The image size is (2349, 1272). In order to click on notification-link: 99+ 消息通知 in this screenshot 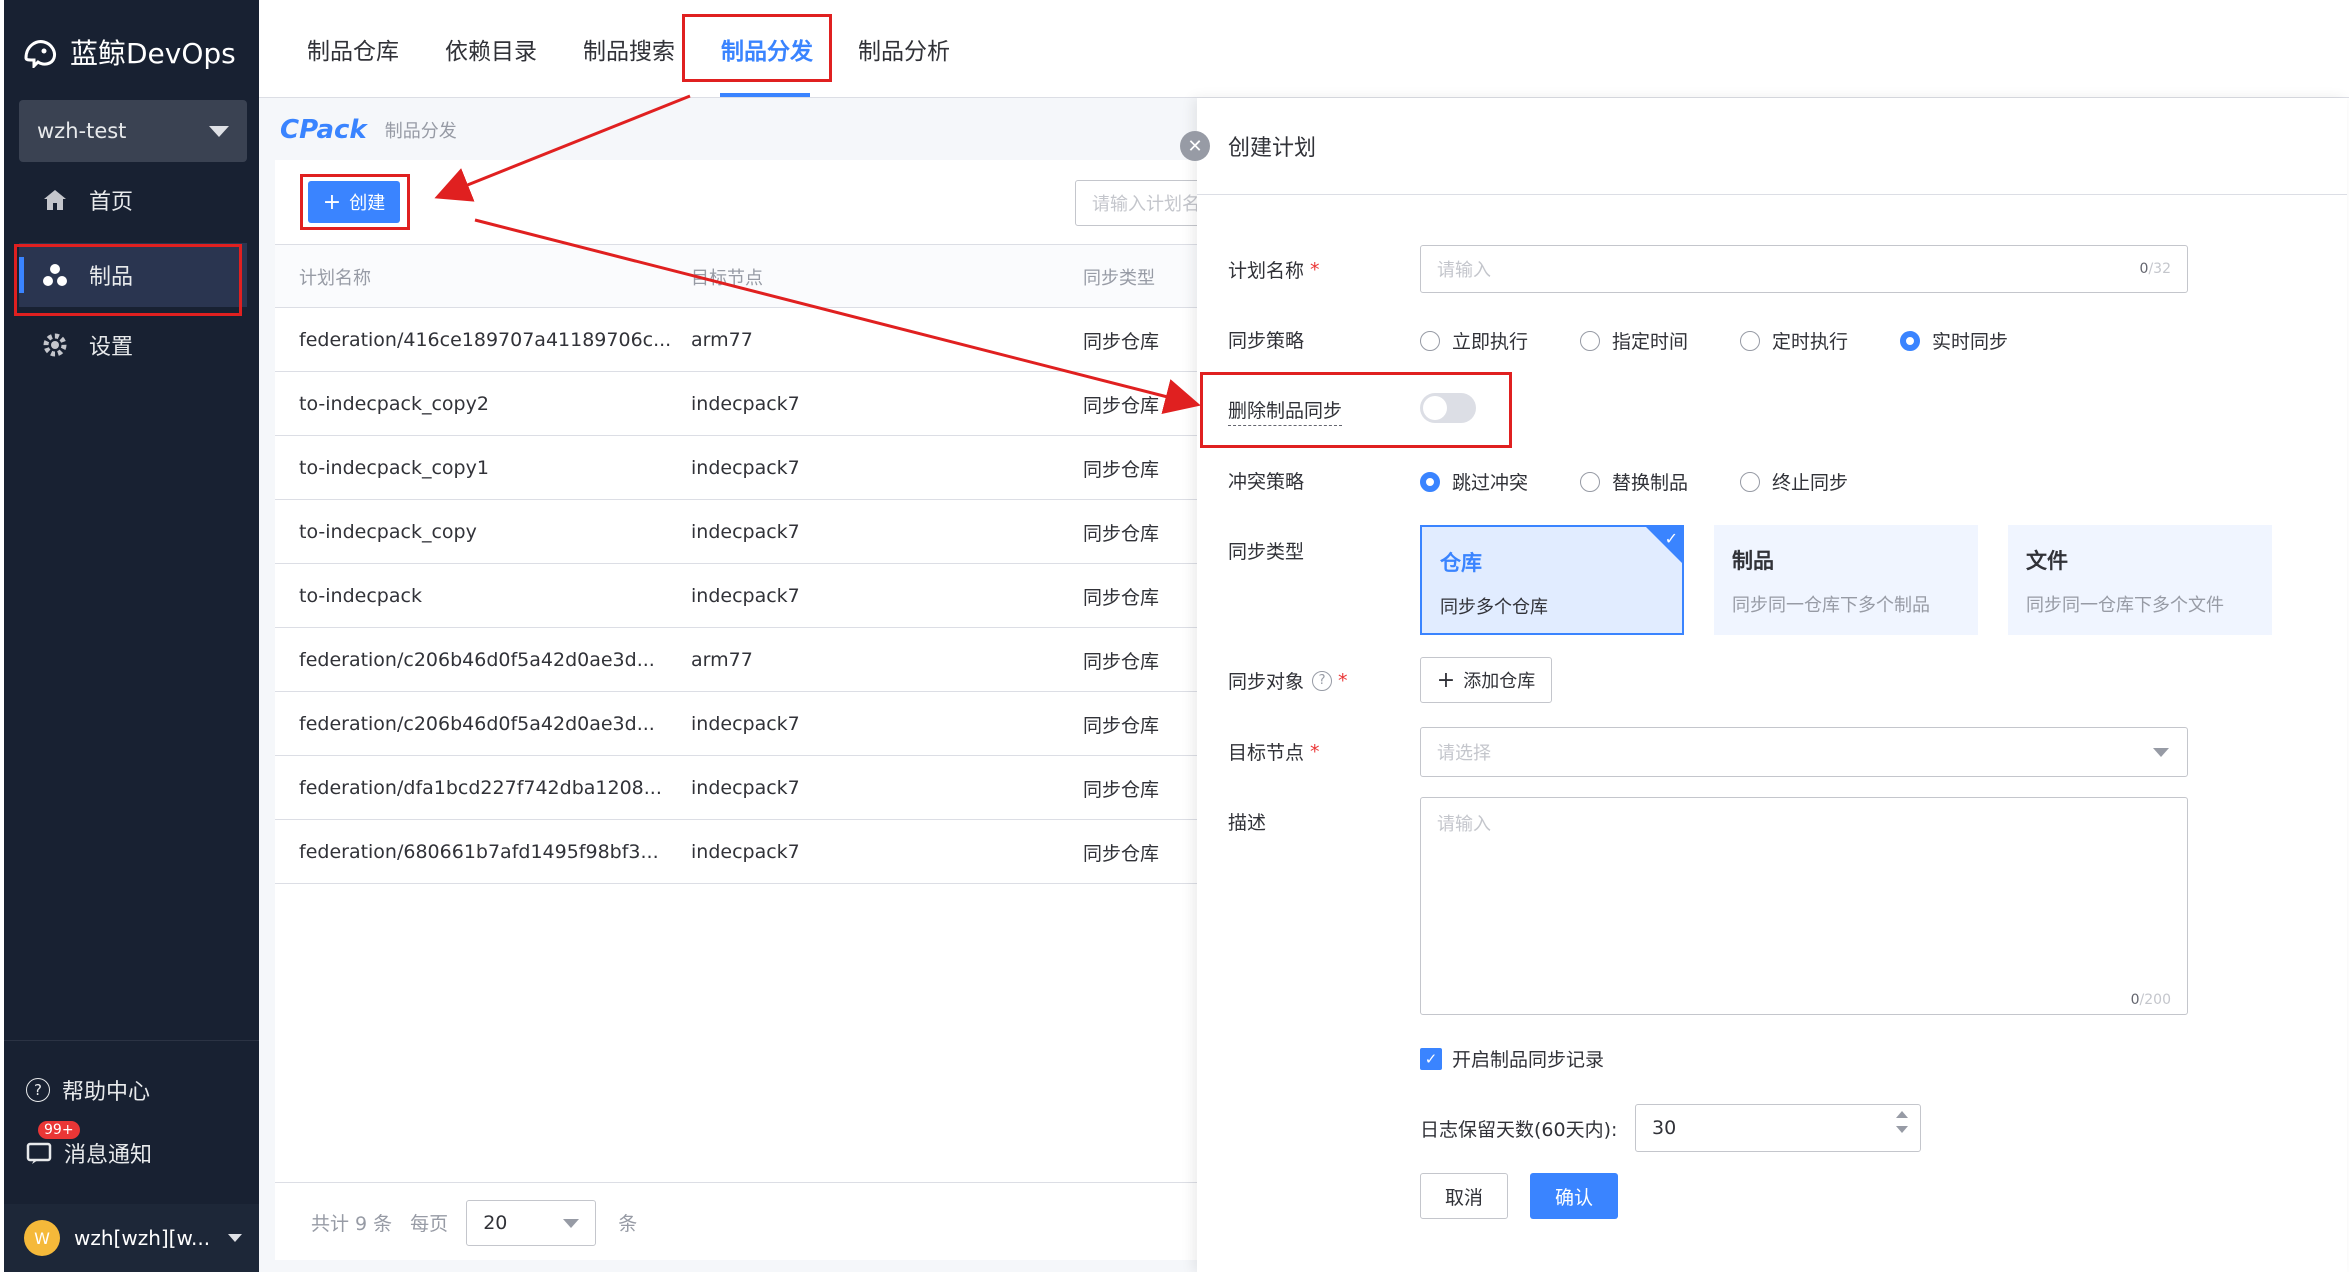, I will do `click(89, 1145)`.